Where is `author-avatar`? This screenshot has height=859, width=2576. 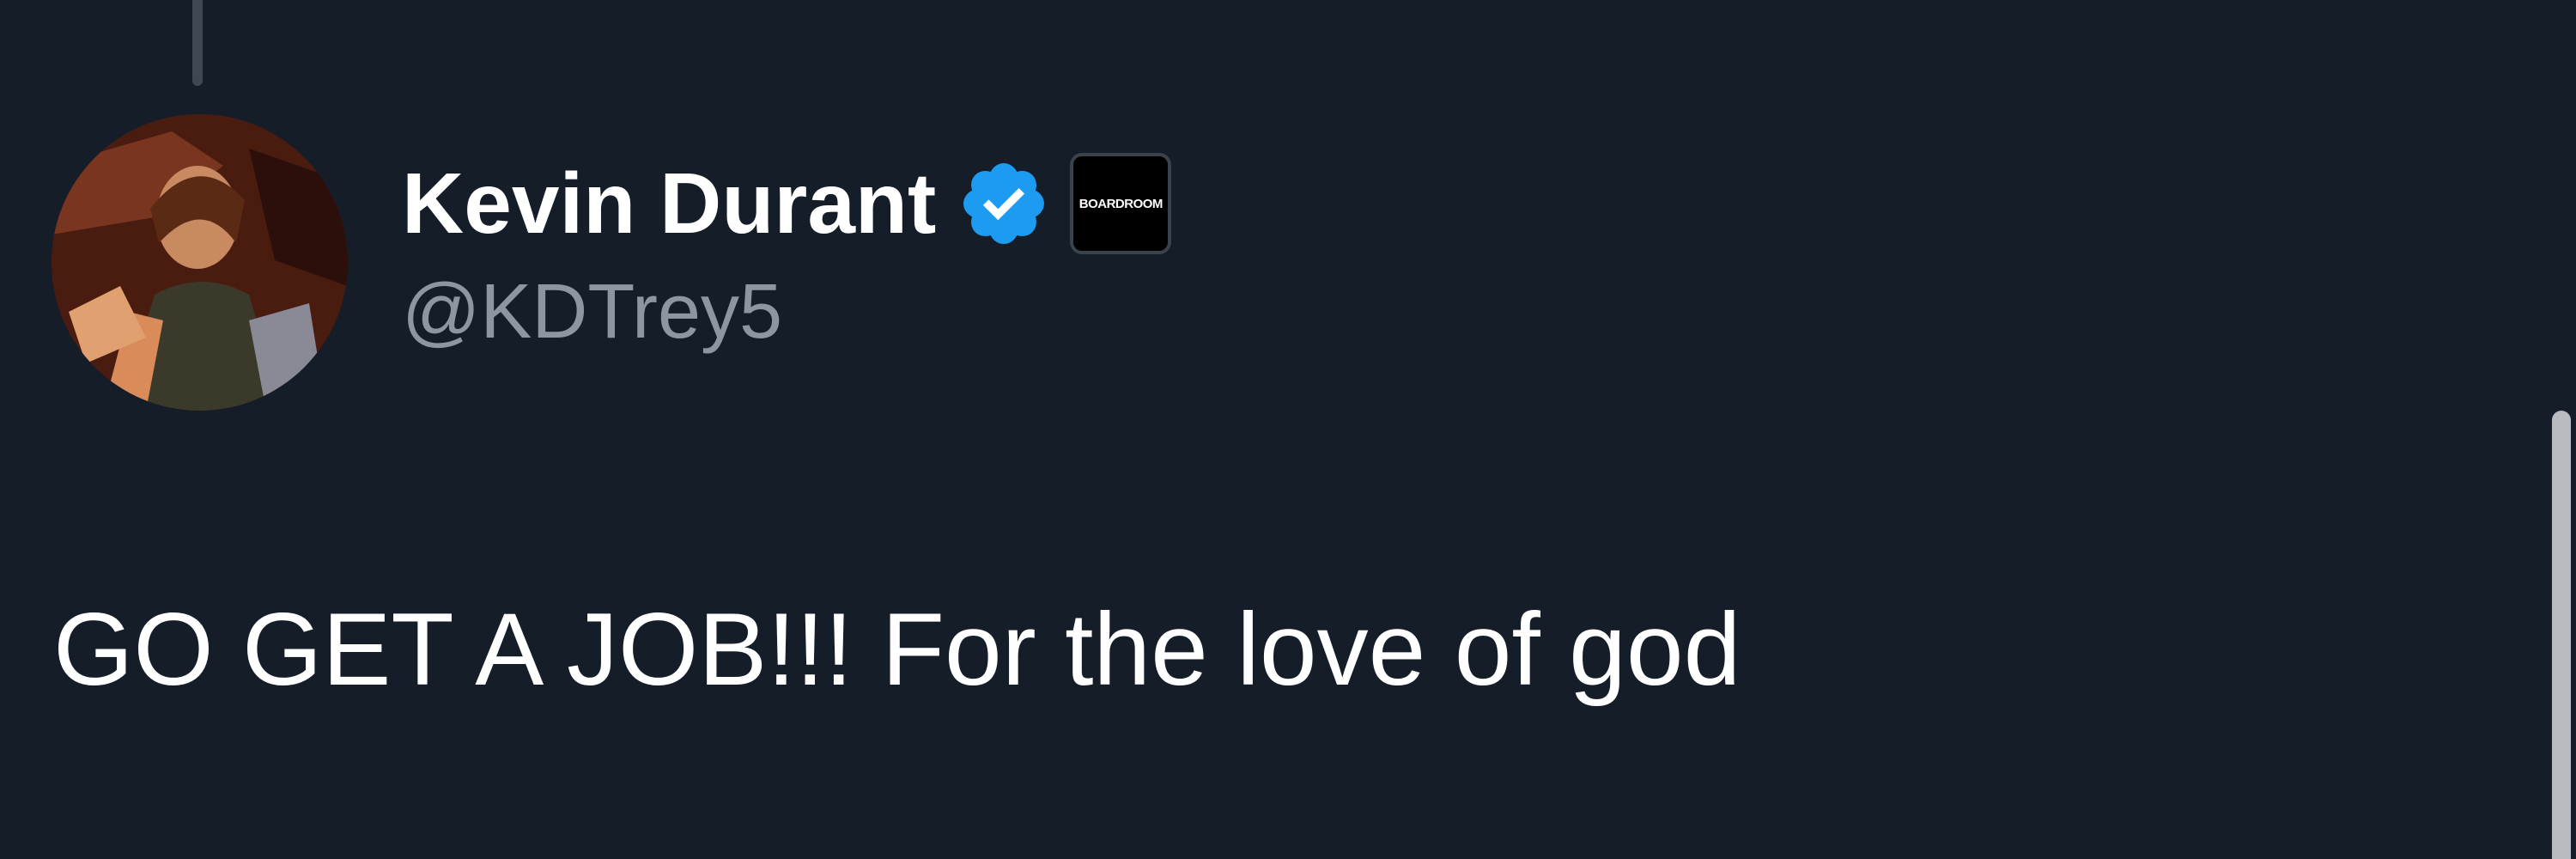 author-avatar is located at coordinates (200, 262).